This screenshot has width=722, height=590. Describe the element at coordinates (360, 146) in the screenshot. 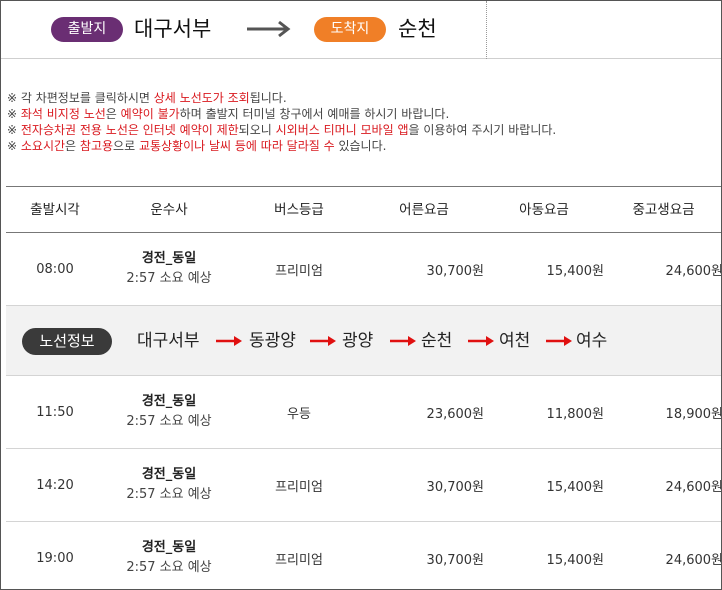

I see `notice-text: 있습니다.` at that location.